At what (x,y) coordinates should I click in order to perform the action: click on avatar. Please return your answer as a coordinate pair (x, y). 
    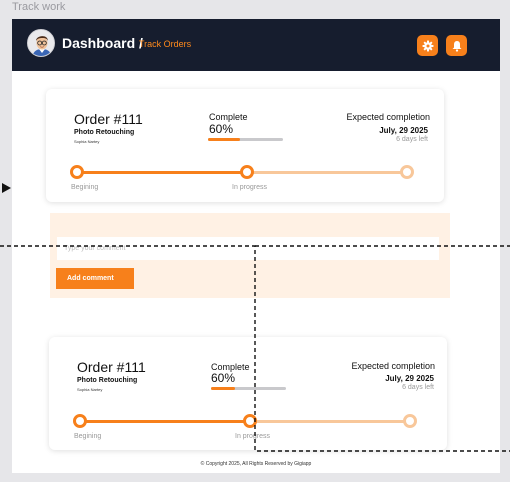
    Looking at the image, I should click on (41, 43).